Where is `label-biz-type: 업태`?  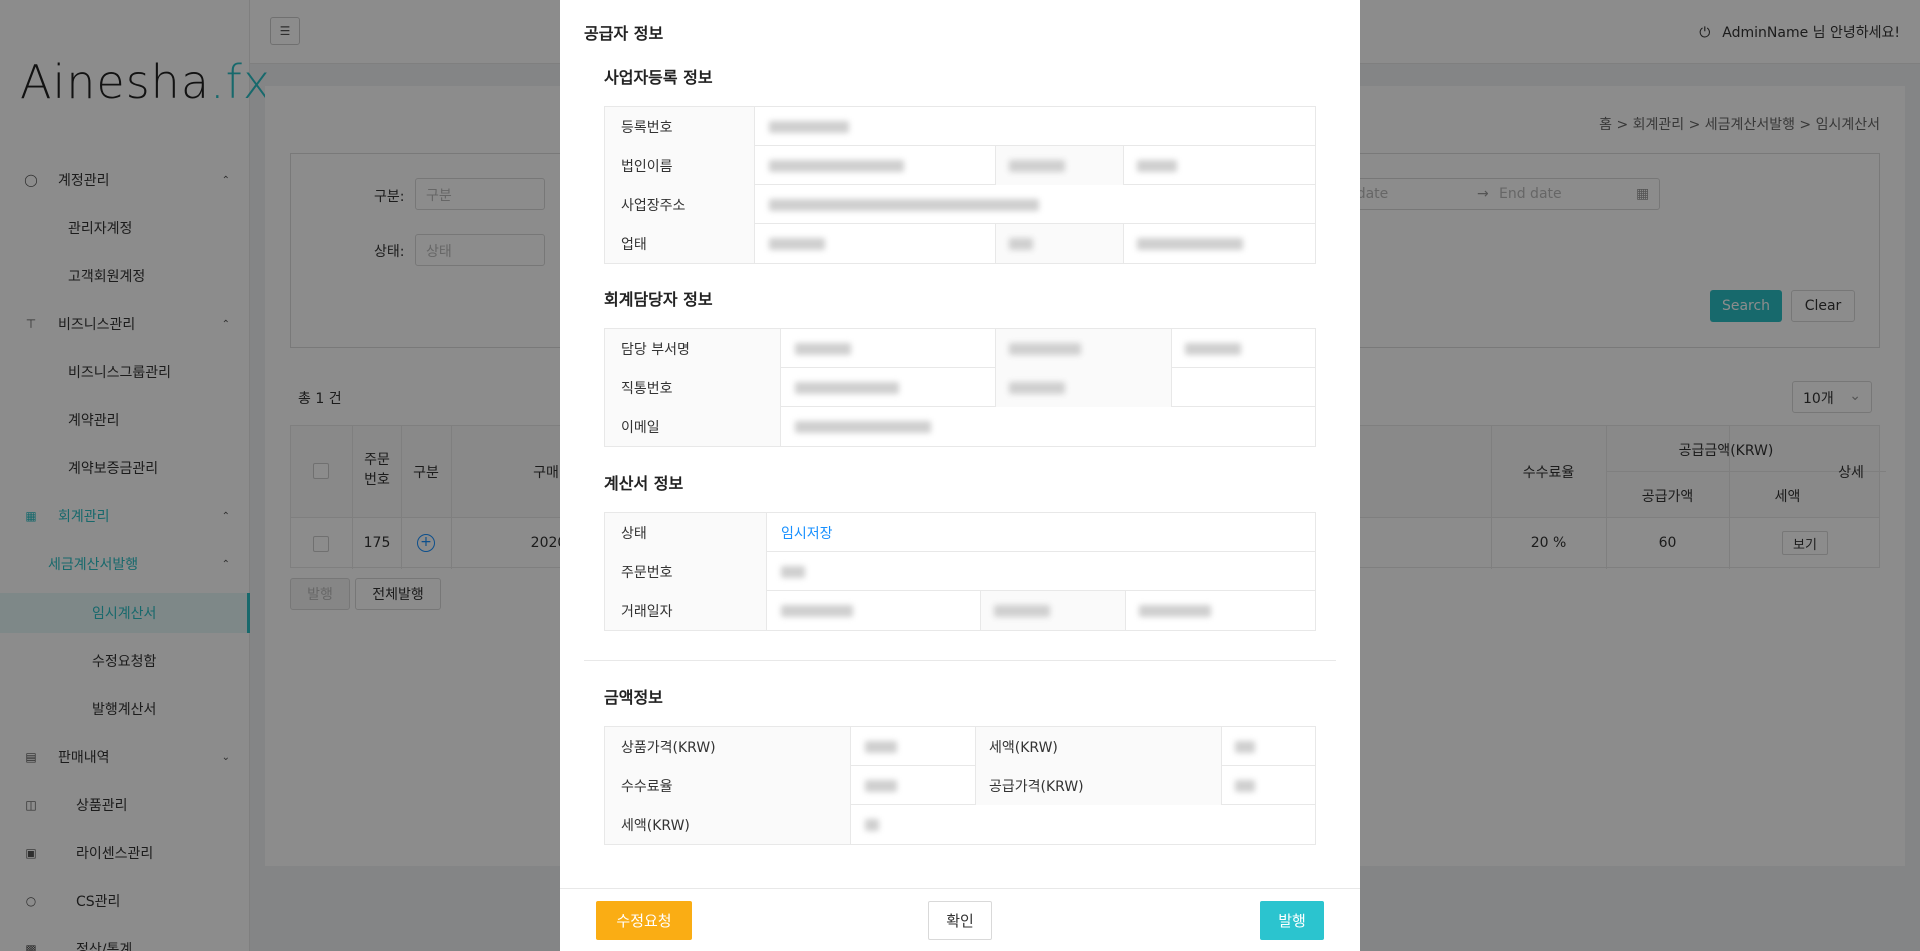
label-biz-type: 업태 is located at coordinates (680, 243).